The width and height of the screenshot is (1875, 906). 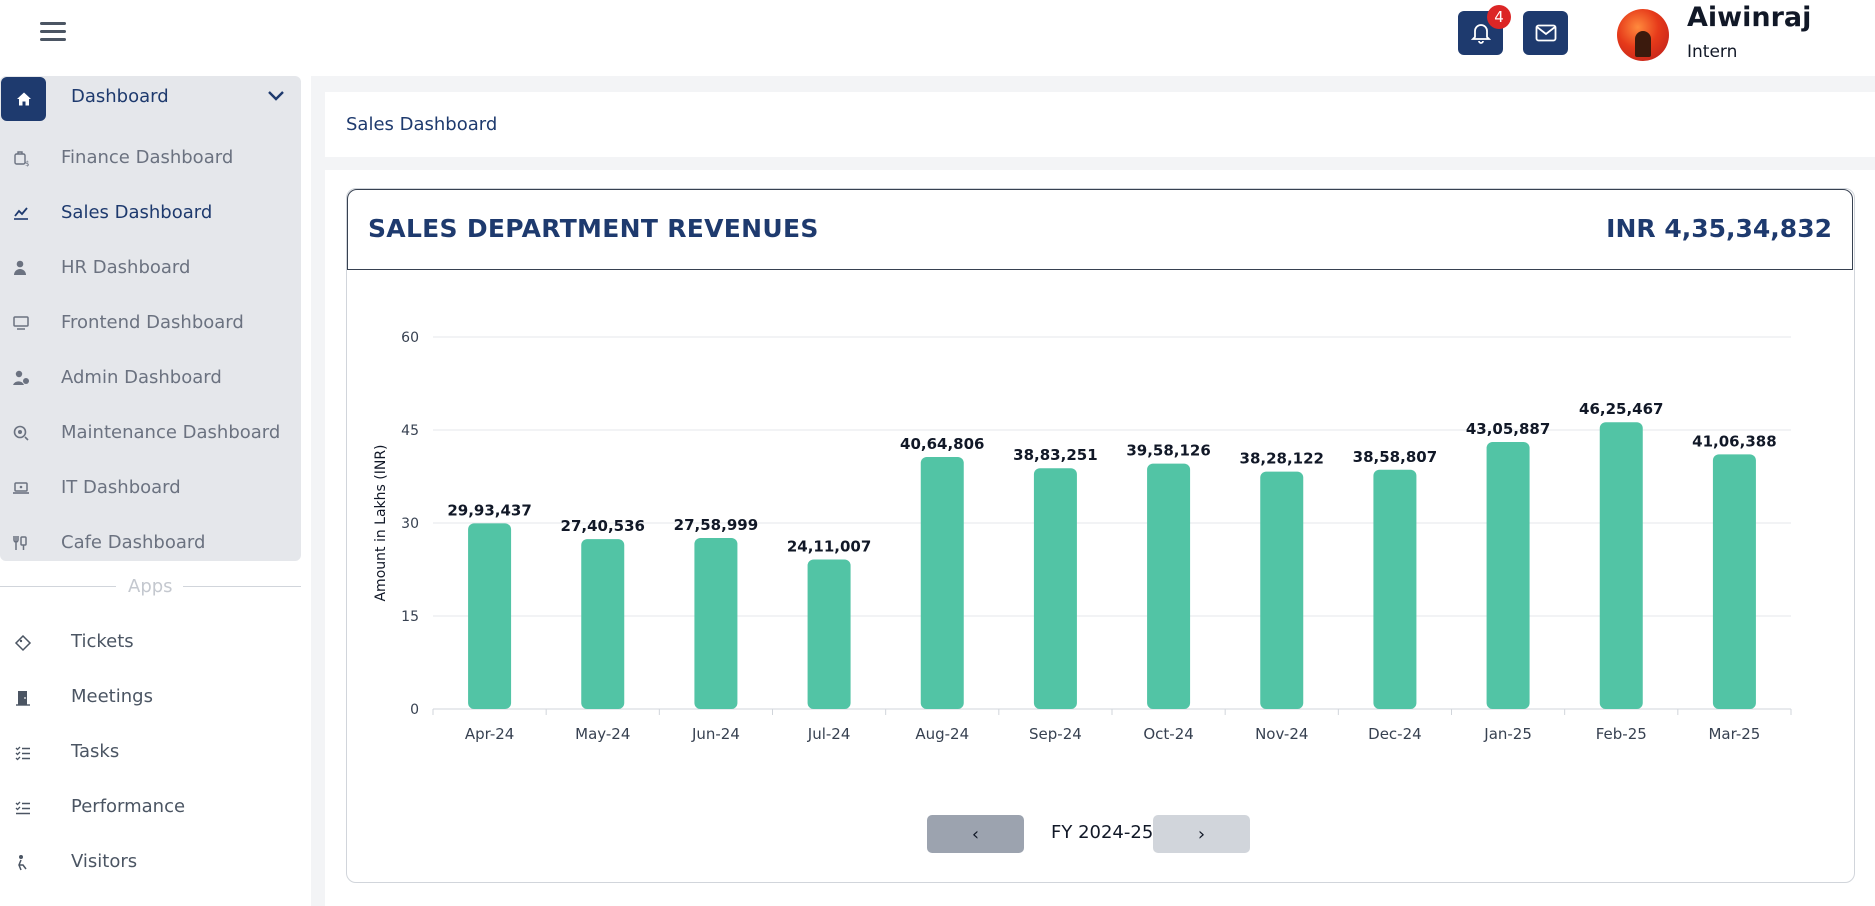 I want to click on sidebar-item-cafe-dashboard: Cafe Dashboard, so click(x=150, y=543).